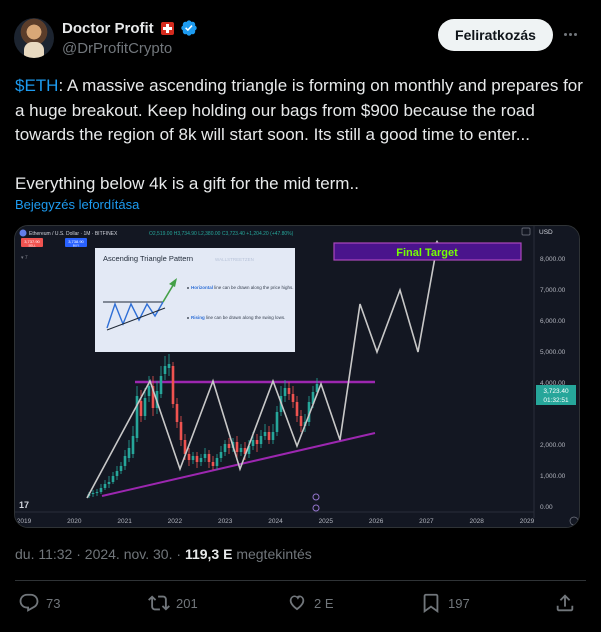 This screenshot has width=601, height=632. What do you see at coordinates (495, 35) in the screenshot?
I see `subscribe-button: Feliratkozás` at bounding box center [495, 35].